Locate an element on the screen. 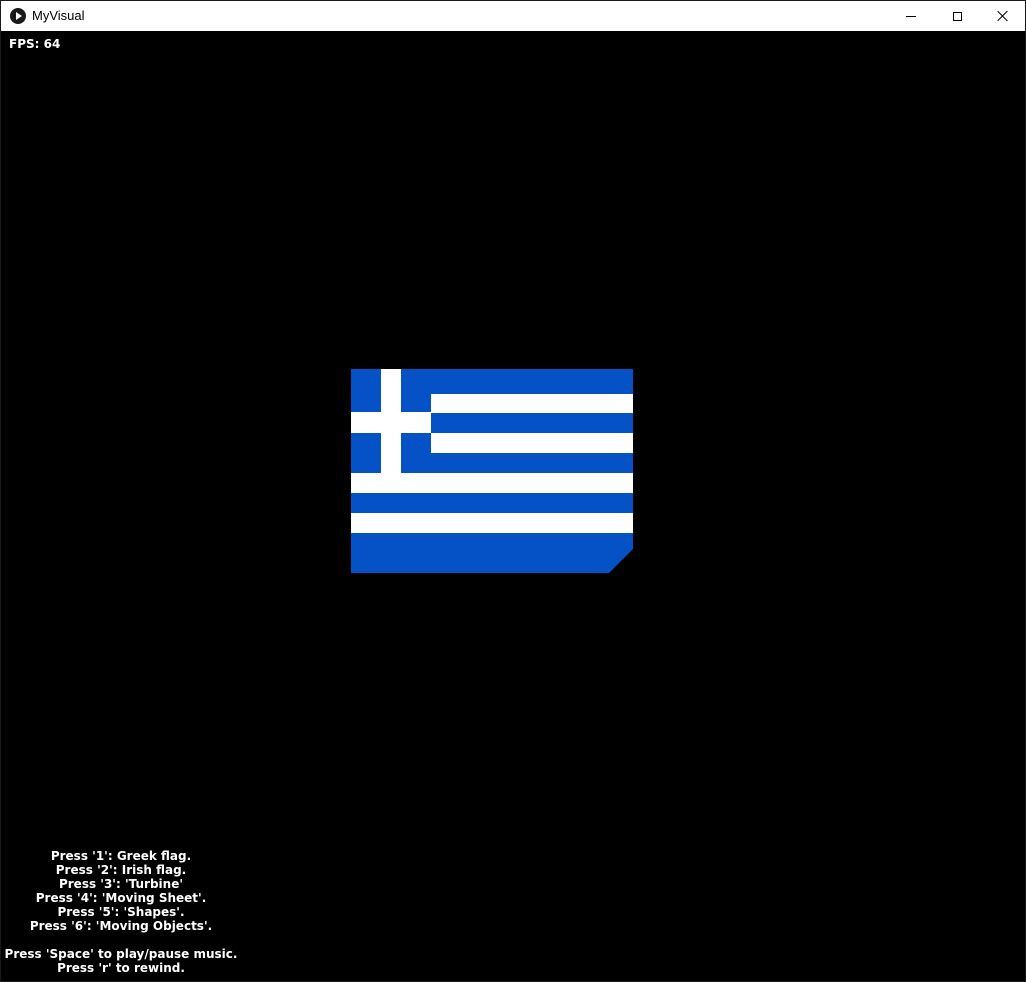 The width and height of the screenshot is (1026, 982). help-line-key-5: Press '5': 'Shapes'. is located at coordinates (121, 912).